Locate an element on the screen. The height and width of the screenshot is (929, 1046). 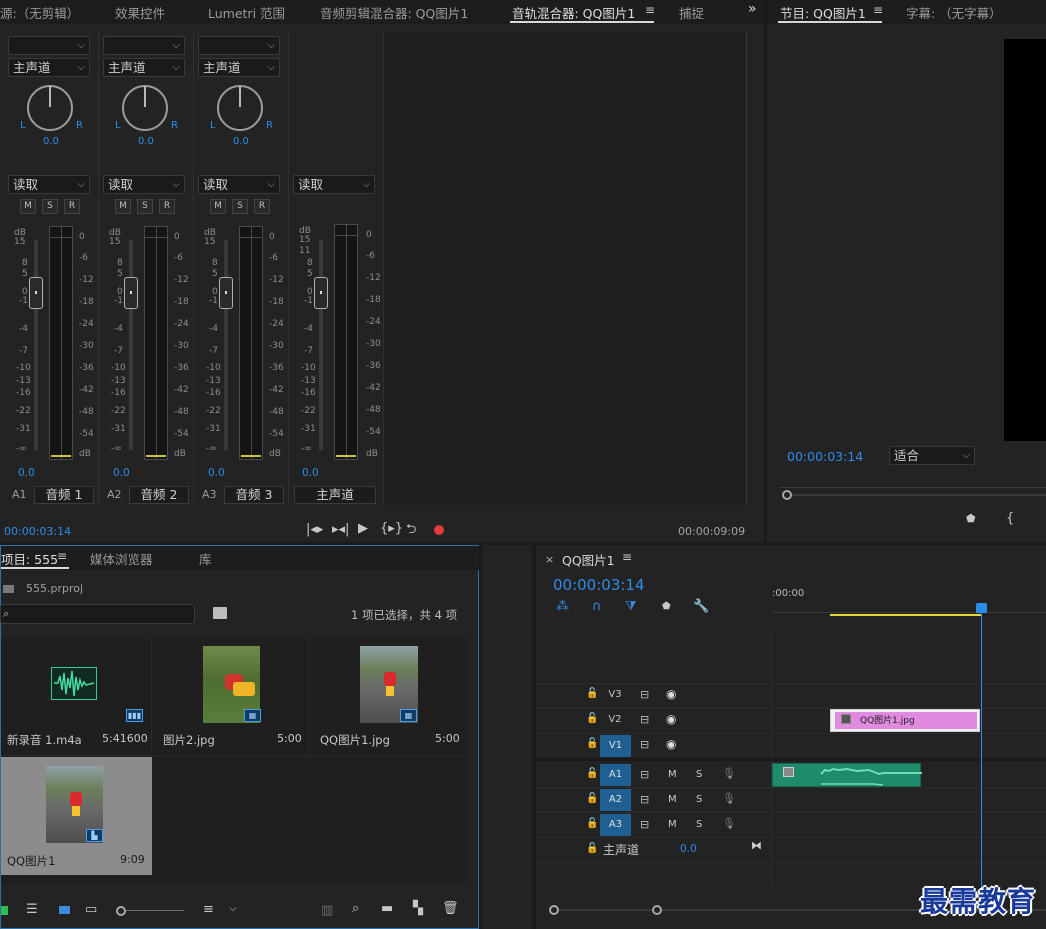
add-marker-icon: ⬟ is located at coordinates (971, 518).